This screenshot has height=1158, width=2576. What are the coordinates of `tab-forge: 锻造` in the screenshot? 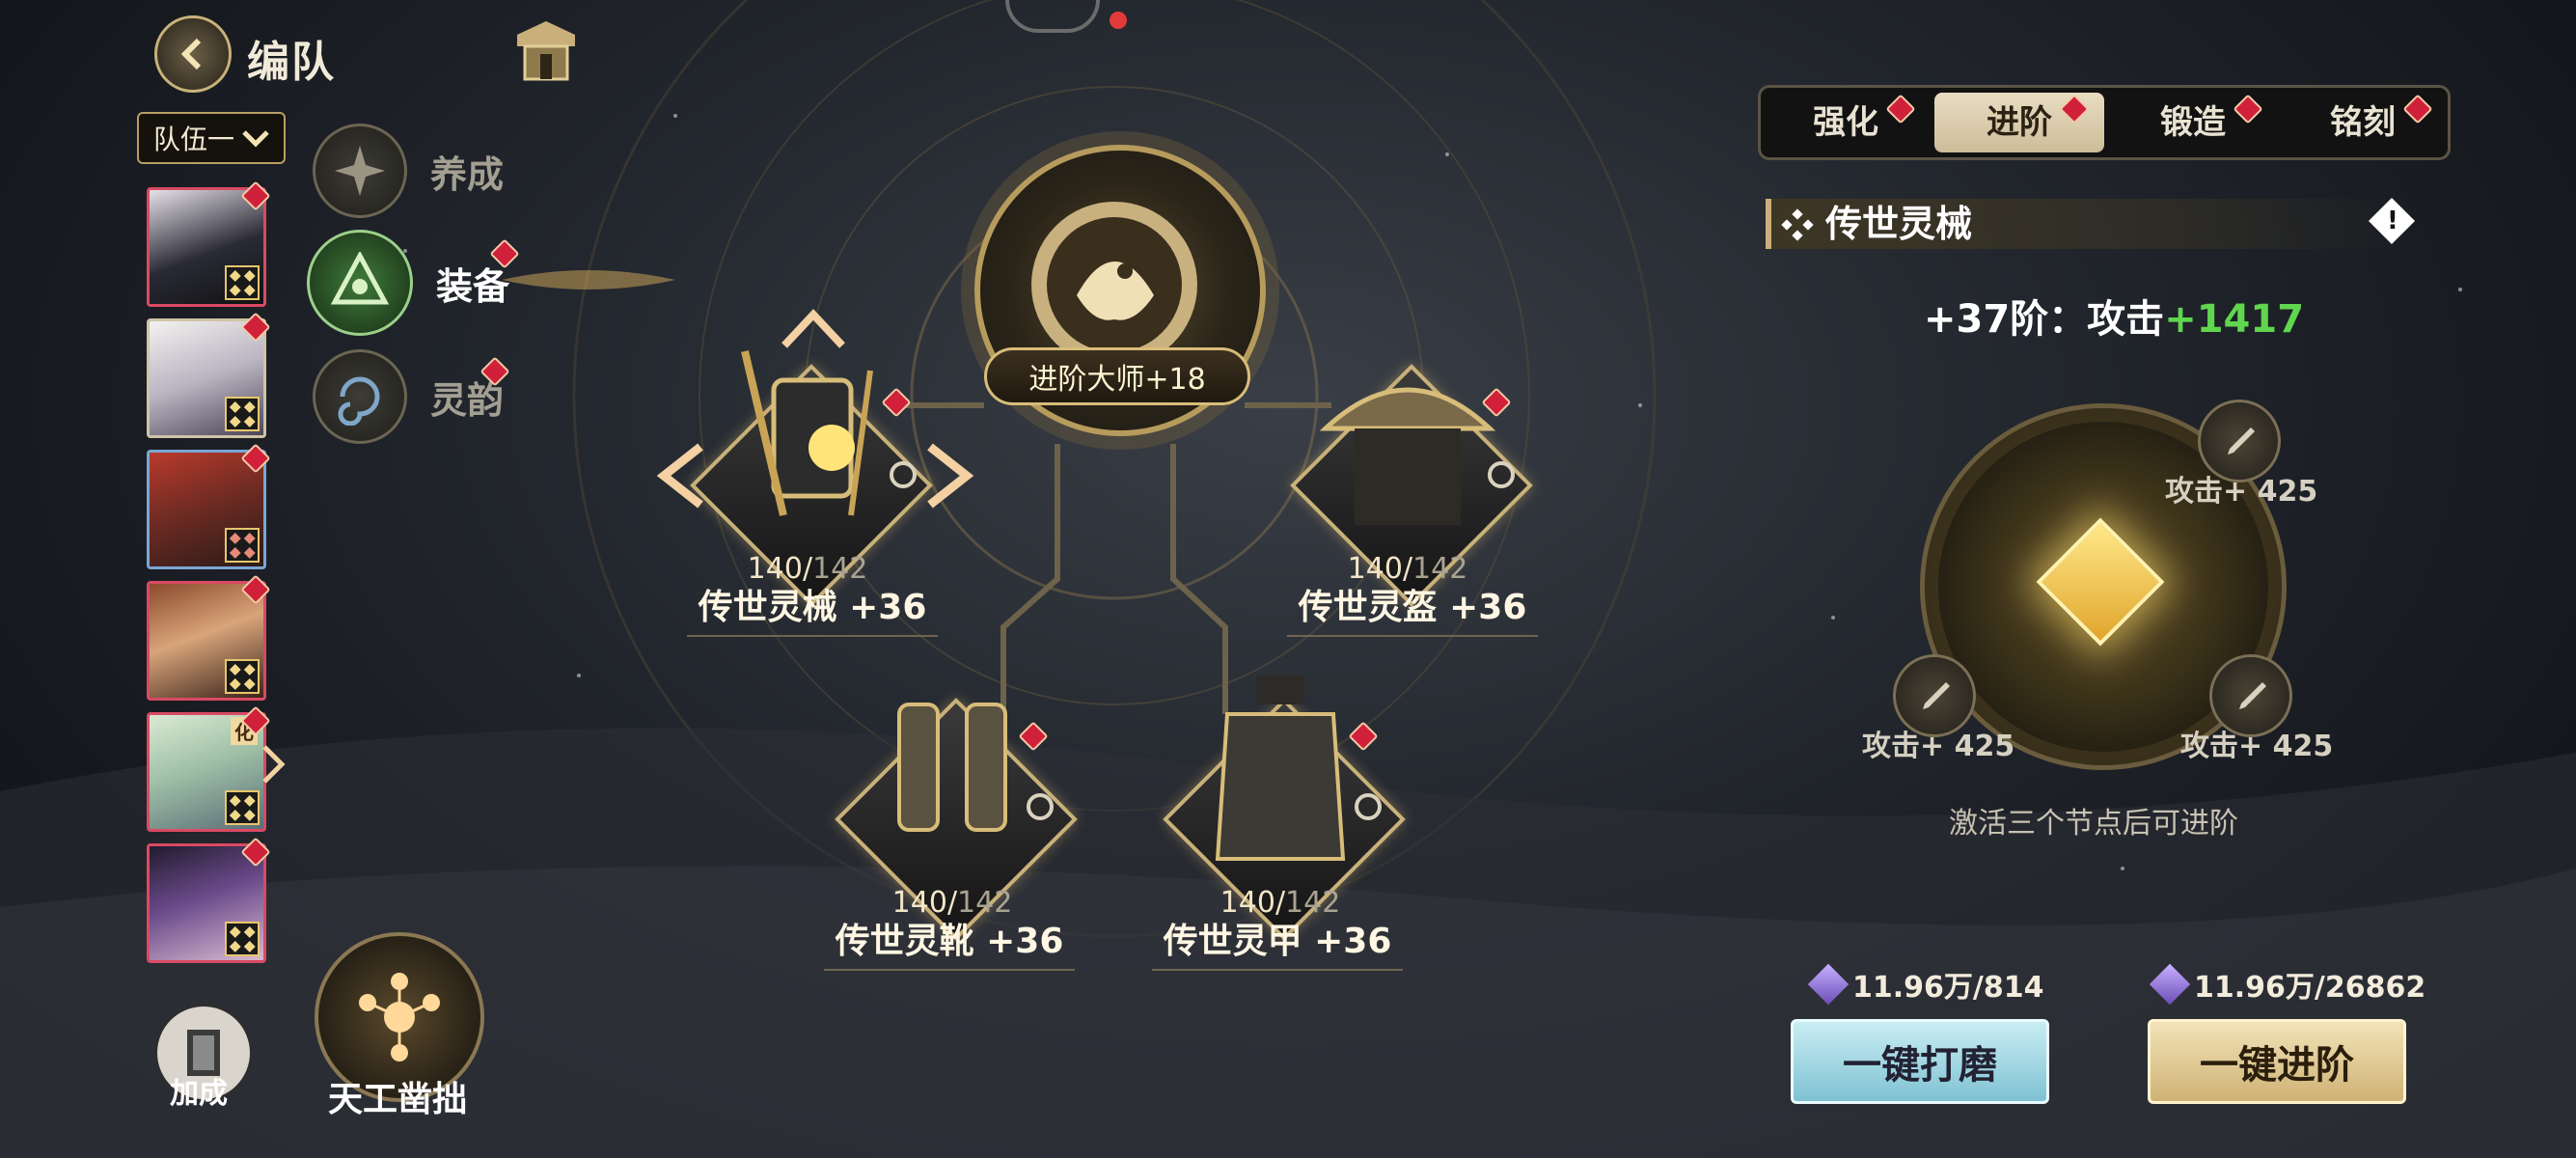 It's located at (2193, 122).